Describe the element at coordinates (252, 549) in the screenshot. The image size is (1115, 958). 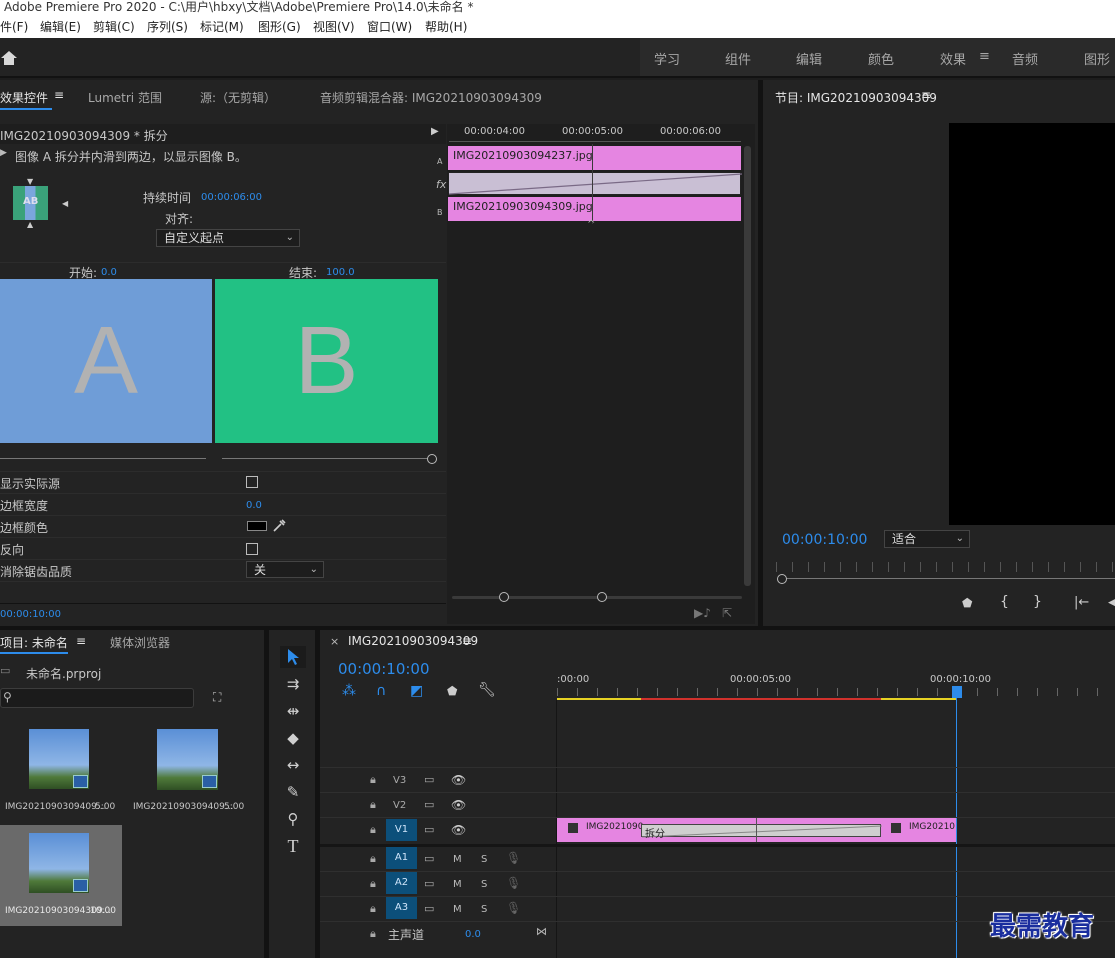
I see `reverse-checkbox` at that location.